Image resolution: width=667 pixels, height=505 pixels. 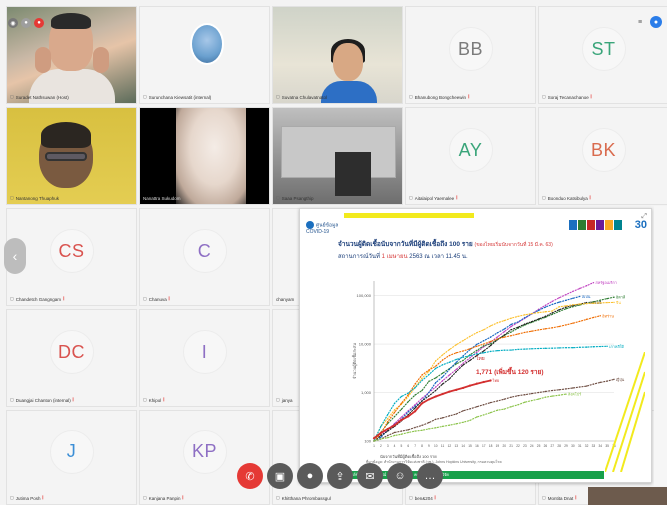 I want to click on participant-name-label: ◻ Kanjana Panpin 𝄃, so click(x=163, y=498).